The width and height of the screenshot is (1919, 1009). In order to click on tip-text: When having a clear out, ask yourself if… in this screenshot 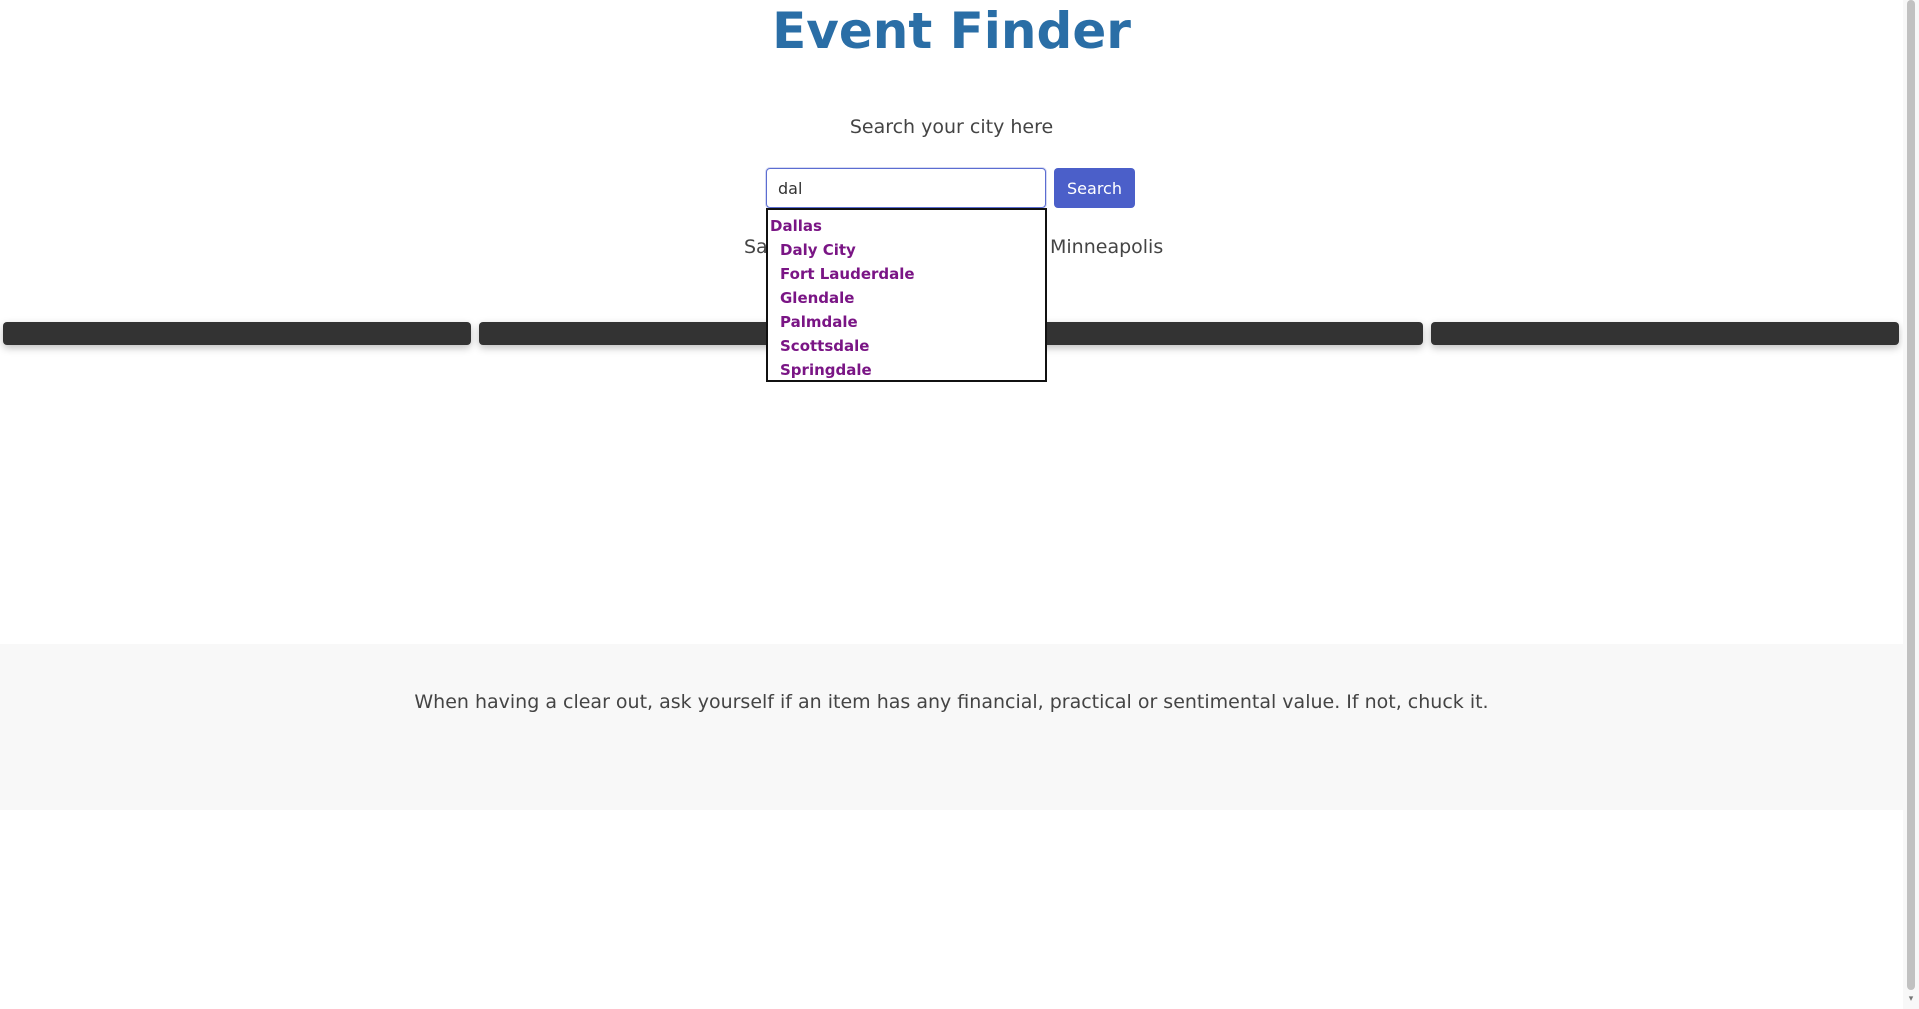, I will do `click(951, 702)`.